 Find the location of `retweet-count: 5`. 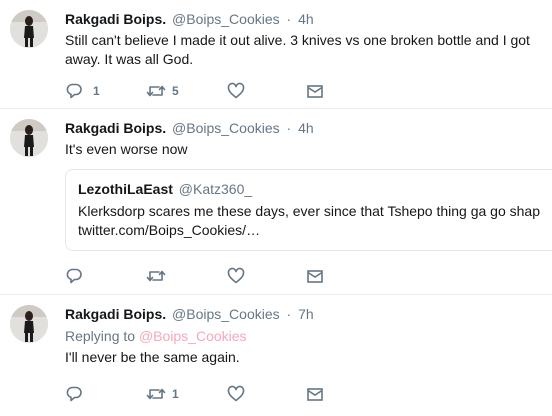

retweet-count: 5 is located at coordinates (175, 91).